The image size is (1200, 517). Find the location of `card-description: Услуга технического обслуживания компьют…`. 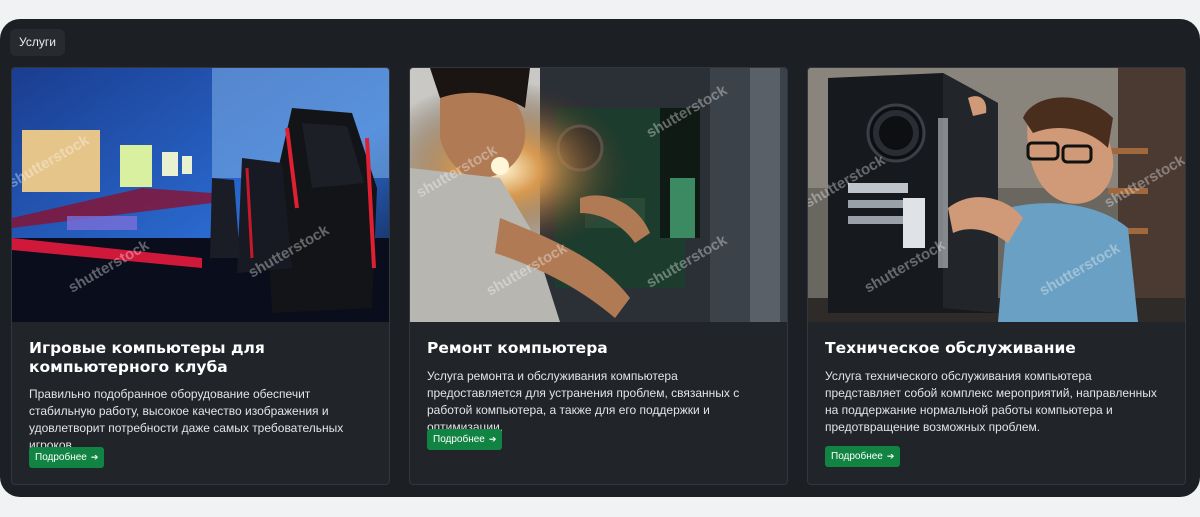

card-description: Услуга технического обслуживания компьют… is located at coordinates (991, 401).